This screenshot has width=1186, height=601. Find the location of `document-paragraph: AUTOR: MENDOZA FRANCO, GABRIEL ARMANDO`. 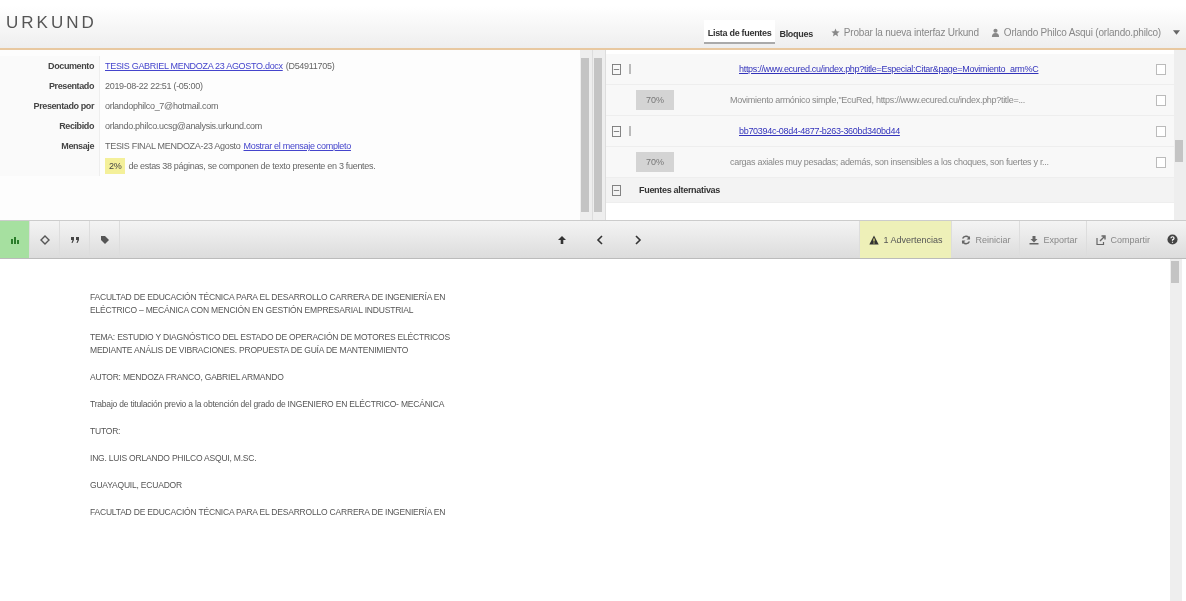

document-paragraph: AUTOR: MENDOZA FRANCO, GABRIEL ARMANDO is located at coordinates (187, 377).